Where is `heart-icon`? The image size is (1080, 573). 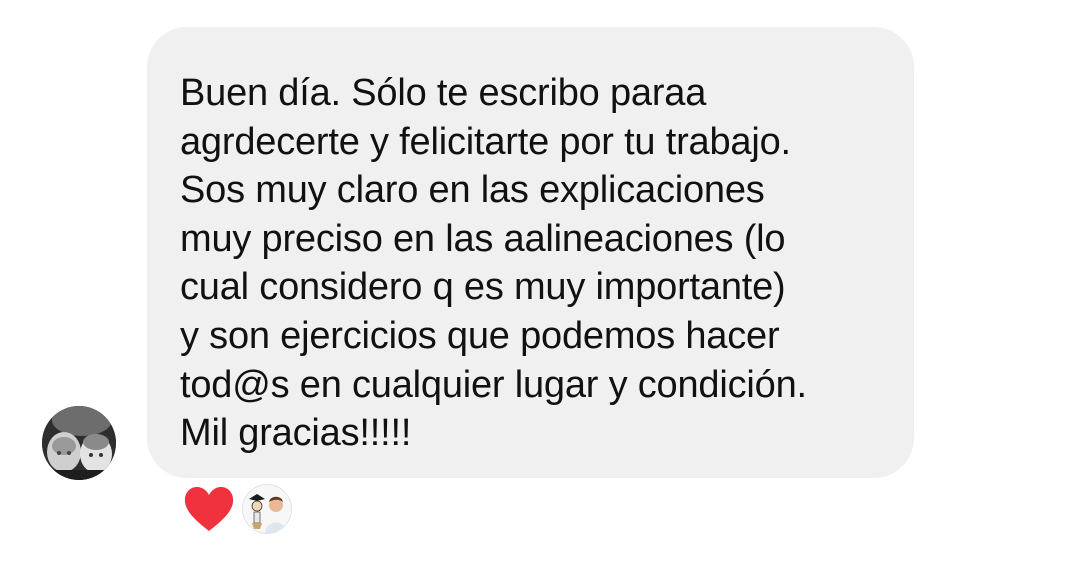
heart-icon is located at coordinates (209, 509).